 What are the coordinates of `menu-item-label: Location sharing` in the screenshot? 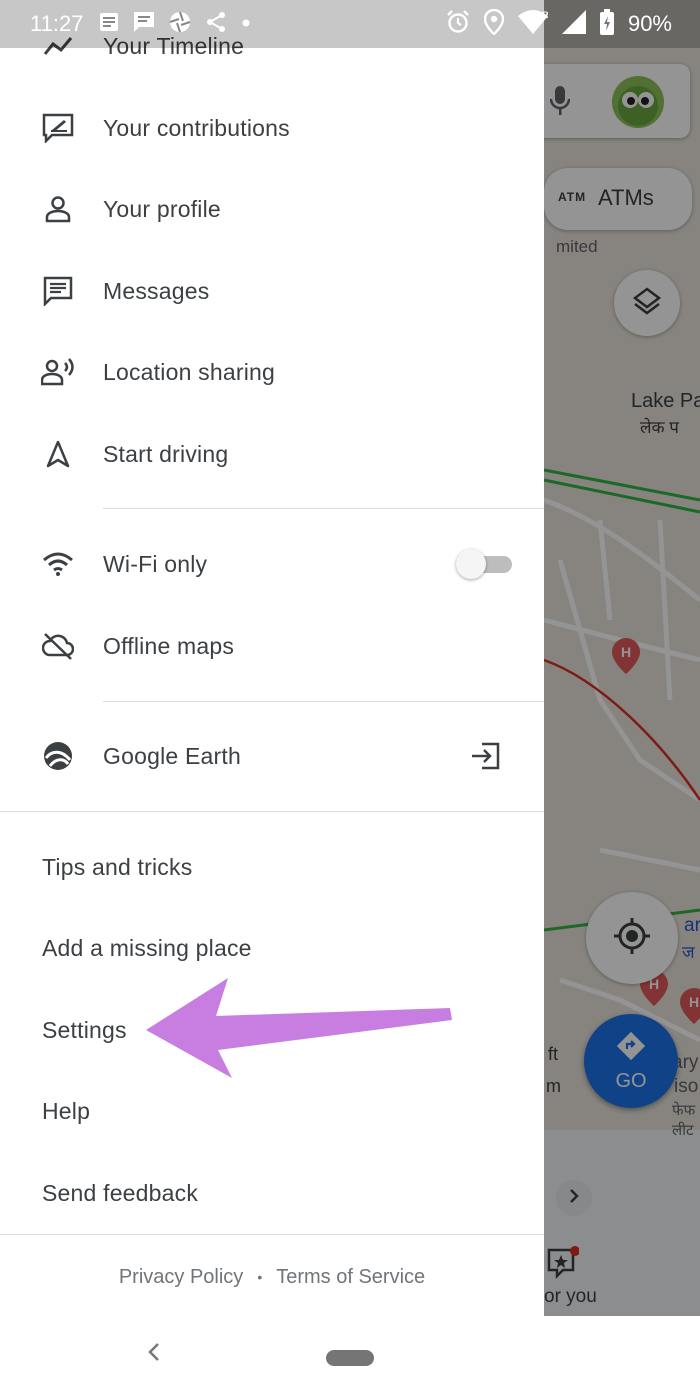 It's located at (189, 371).